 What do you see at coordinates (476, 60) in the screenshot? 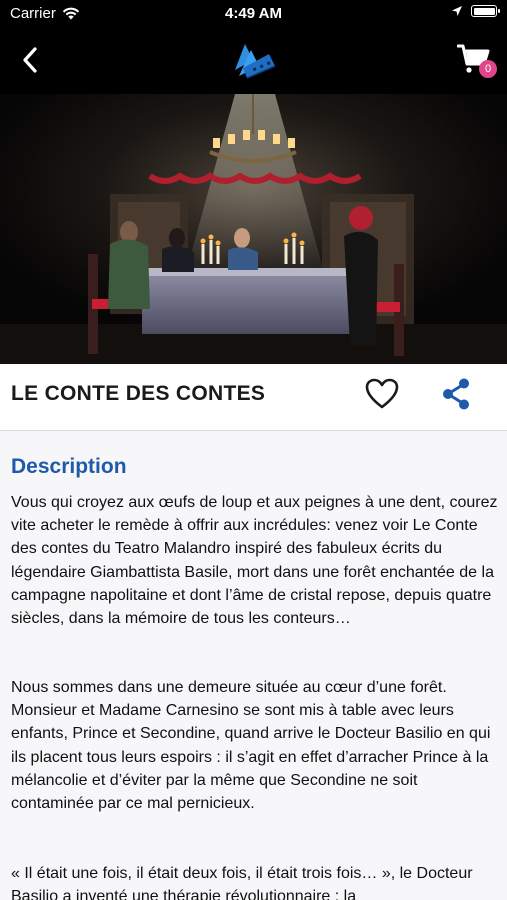
I see `cart-button: 0` at bounding box center [476, 60].